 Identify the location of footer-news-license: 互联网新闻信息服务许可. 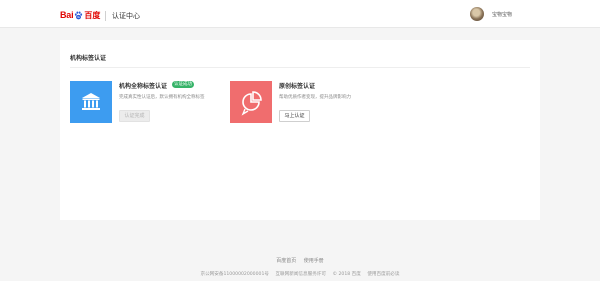
(300, 274).